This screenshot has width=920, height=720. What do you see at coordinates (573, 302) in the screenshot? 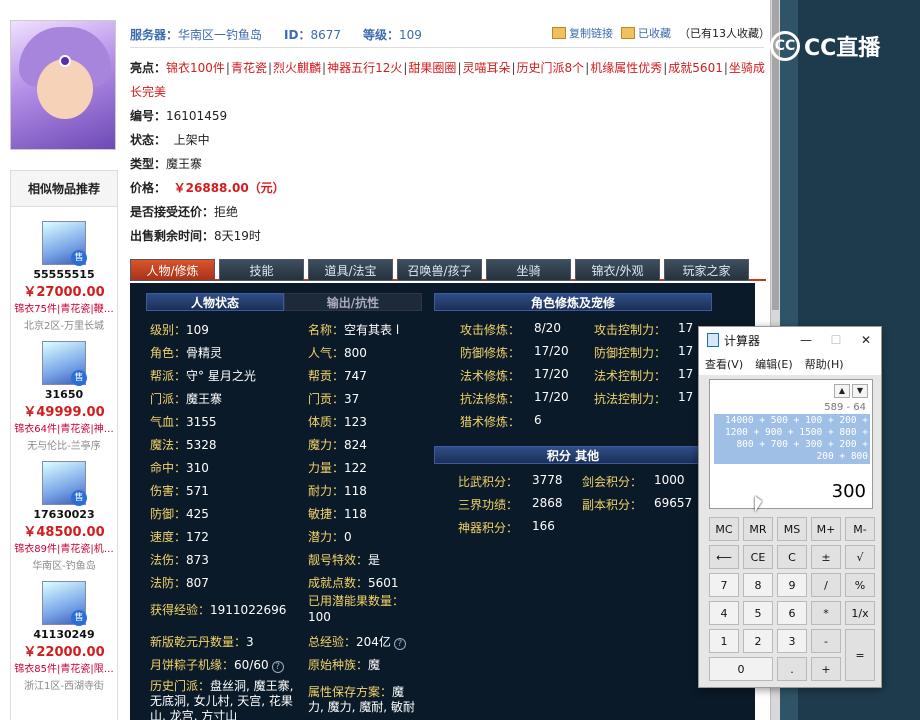
I see `cultivation-header: 角色修炼及宠修` at bounding box center [573, 302].